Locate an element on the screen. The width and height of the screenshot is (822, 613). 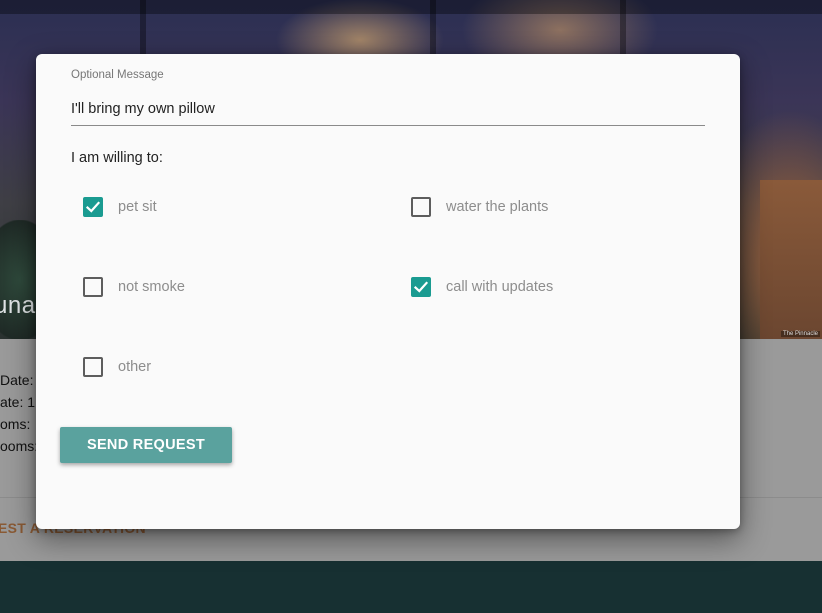
photo-credit: The Pinnacle is located at coordinates (800, 334).